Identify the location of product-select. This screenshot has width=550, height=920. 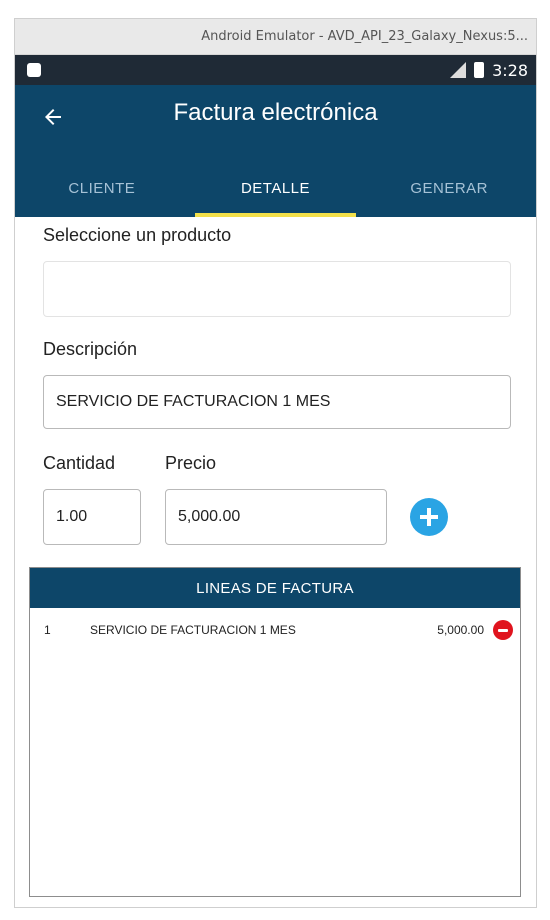
(277, 289).